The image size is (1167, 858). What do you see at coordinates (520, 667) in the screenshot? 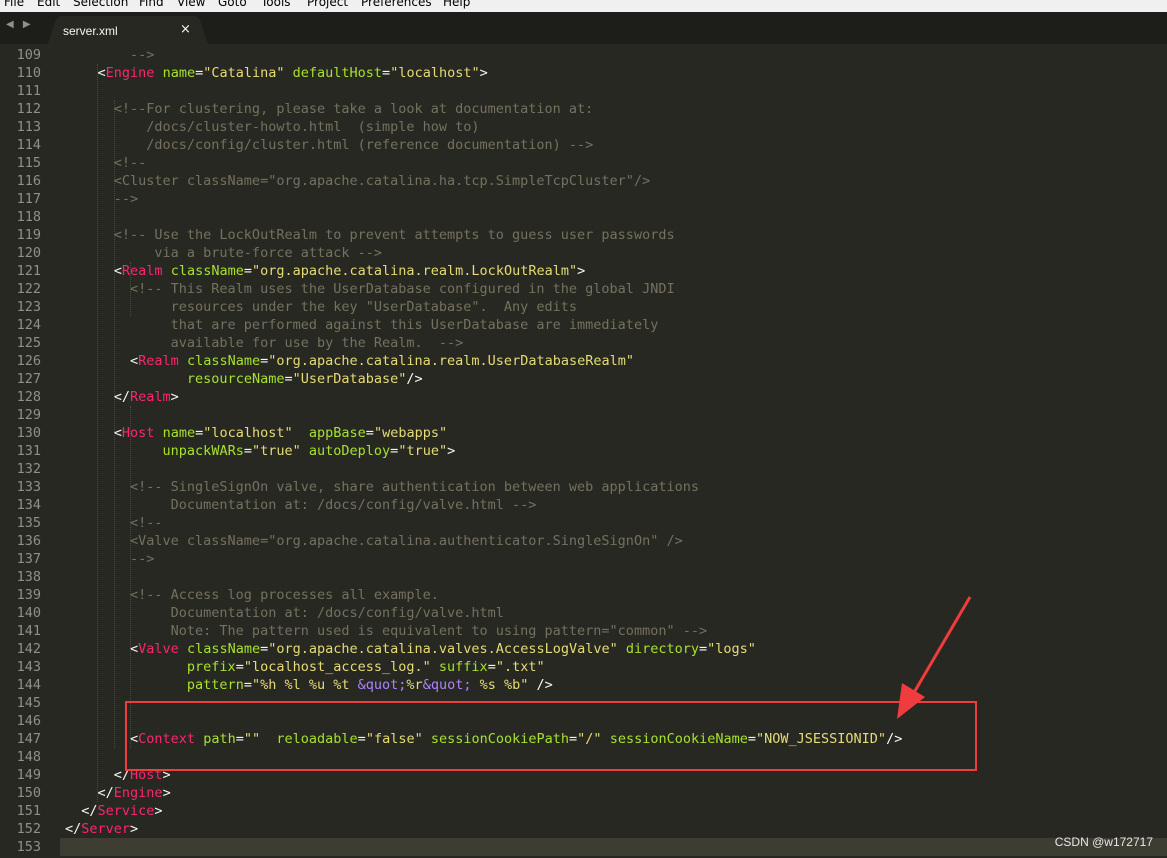
I see `code-token: ".txt"` at bounding box center [520, 667].